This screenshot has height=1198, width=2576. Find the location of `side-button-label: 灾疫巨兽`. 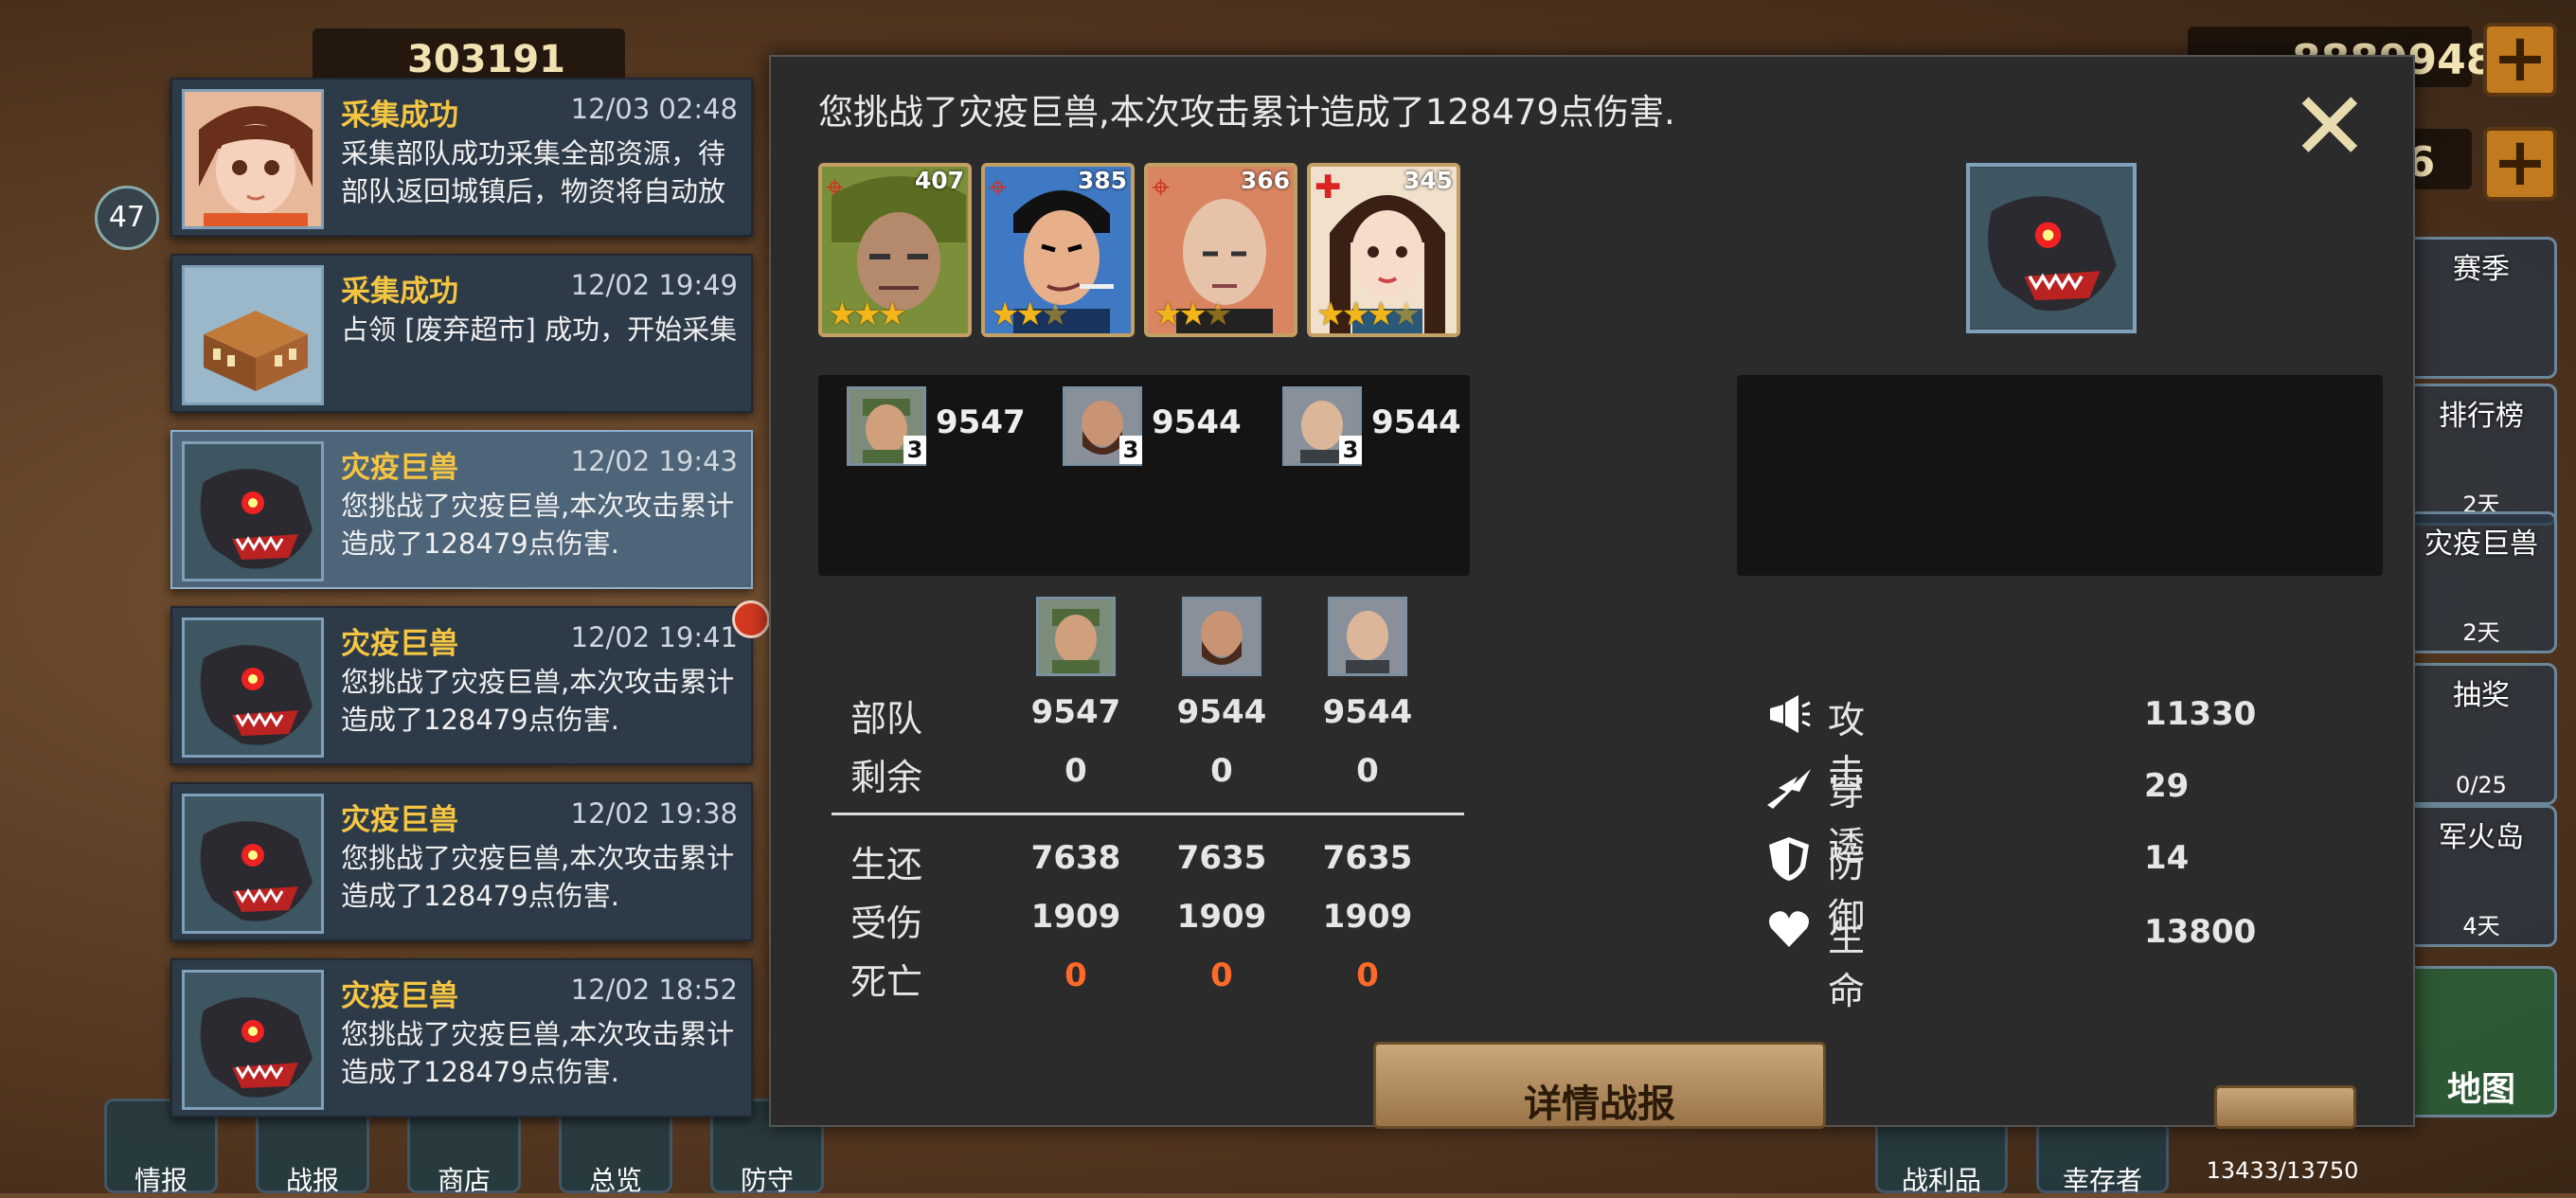

side-button-label: 灾疫巨兽 is located at coordinates (2481, 544).